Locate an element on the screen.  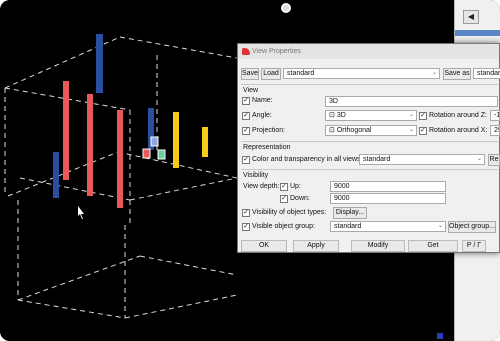
view-3d-icon: ⊡ is located at coordinates (333, 115).